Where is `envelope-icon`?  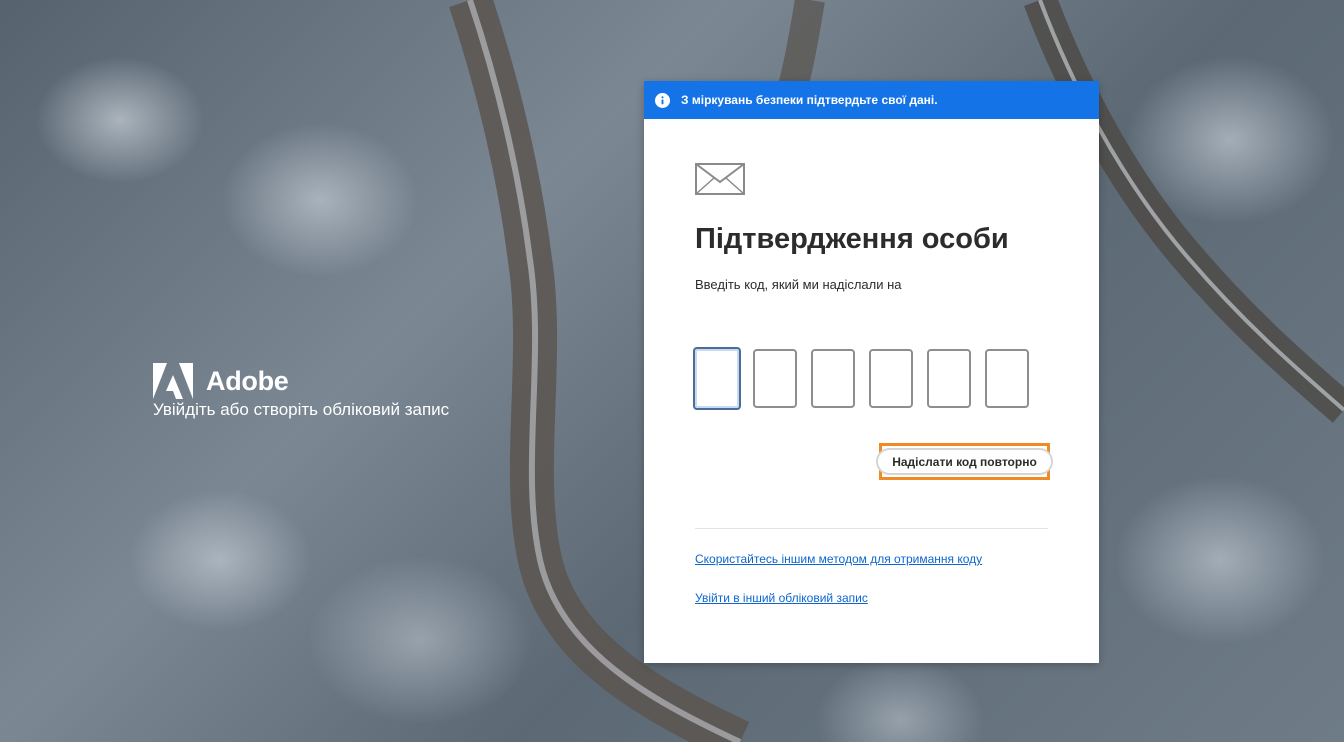 envelope-icon is located at coordinates (720, 179).